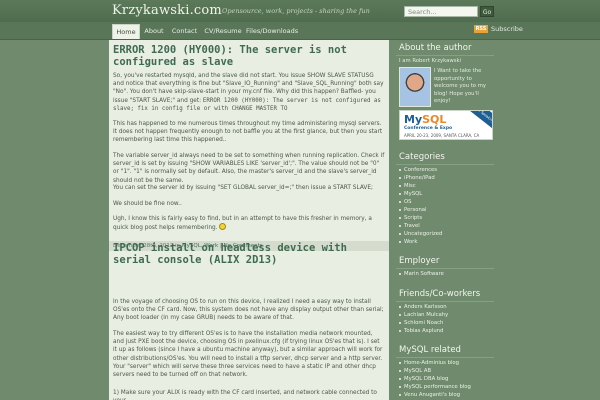  I want to click on author-avatar, so click(415, 87).